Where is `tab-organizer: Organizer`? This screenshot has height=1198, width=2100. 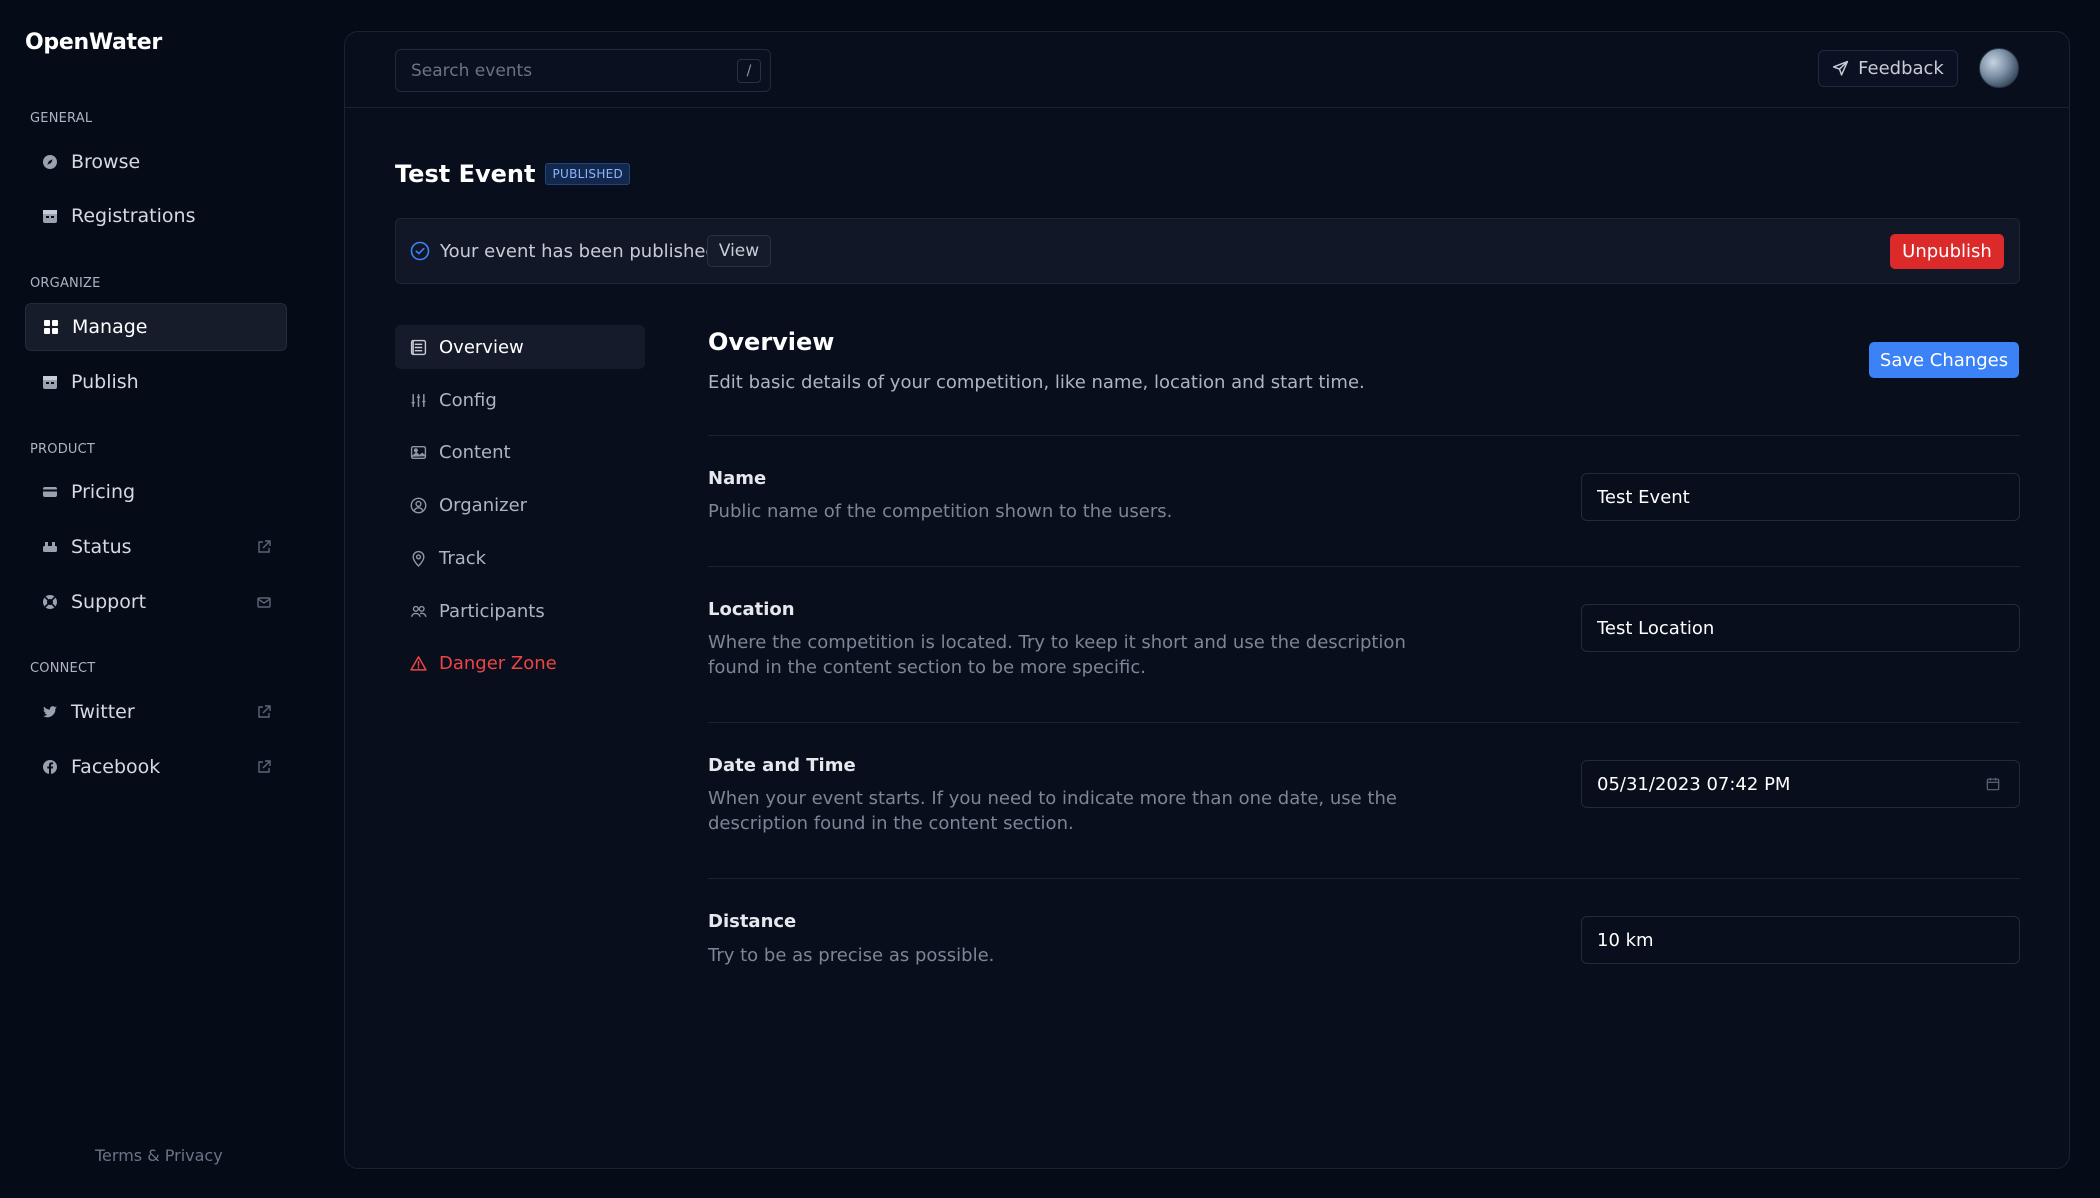
tab-organizer: Organizer is located at coordinates (520, 505).